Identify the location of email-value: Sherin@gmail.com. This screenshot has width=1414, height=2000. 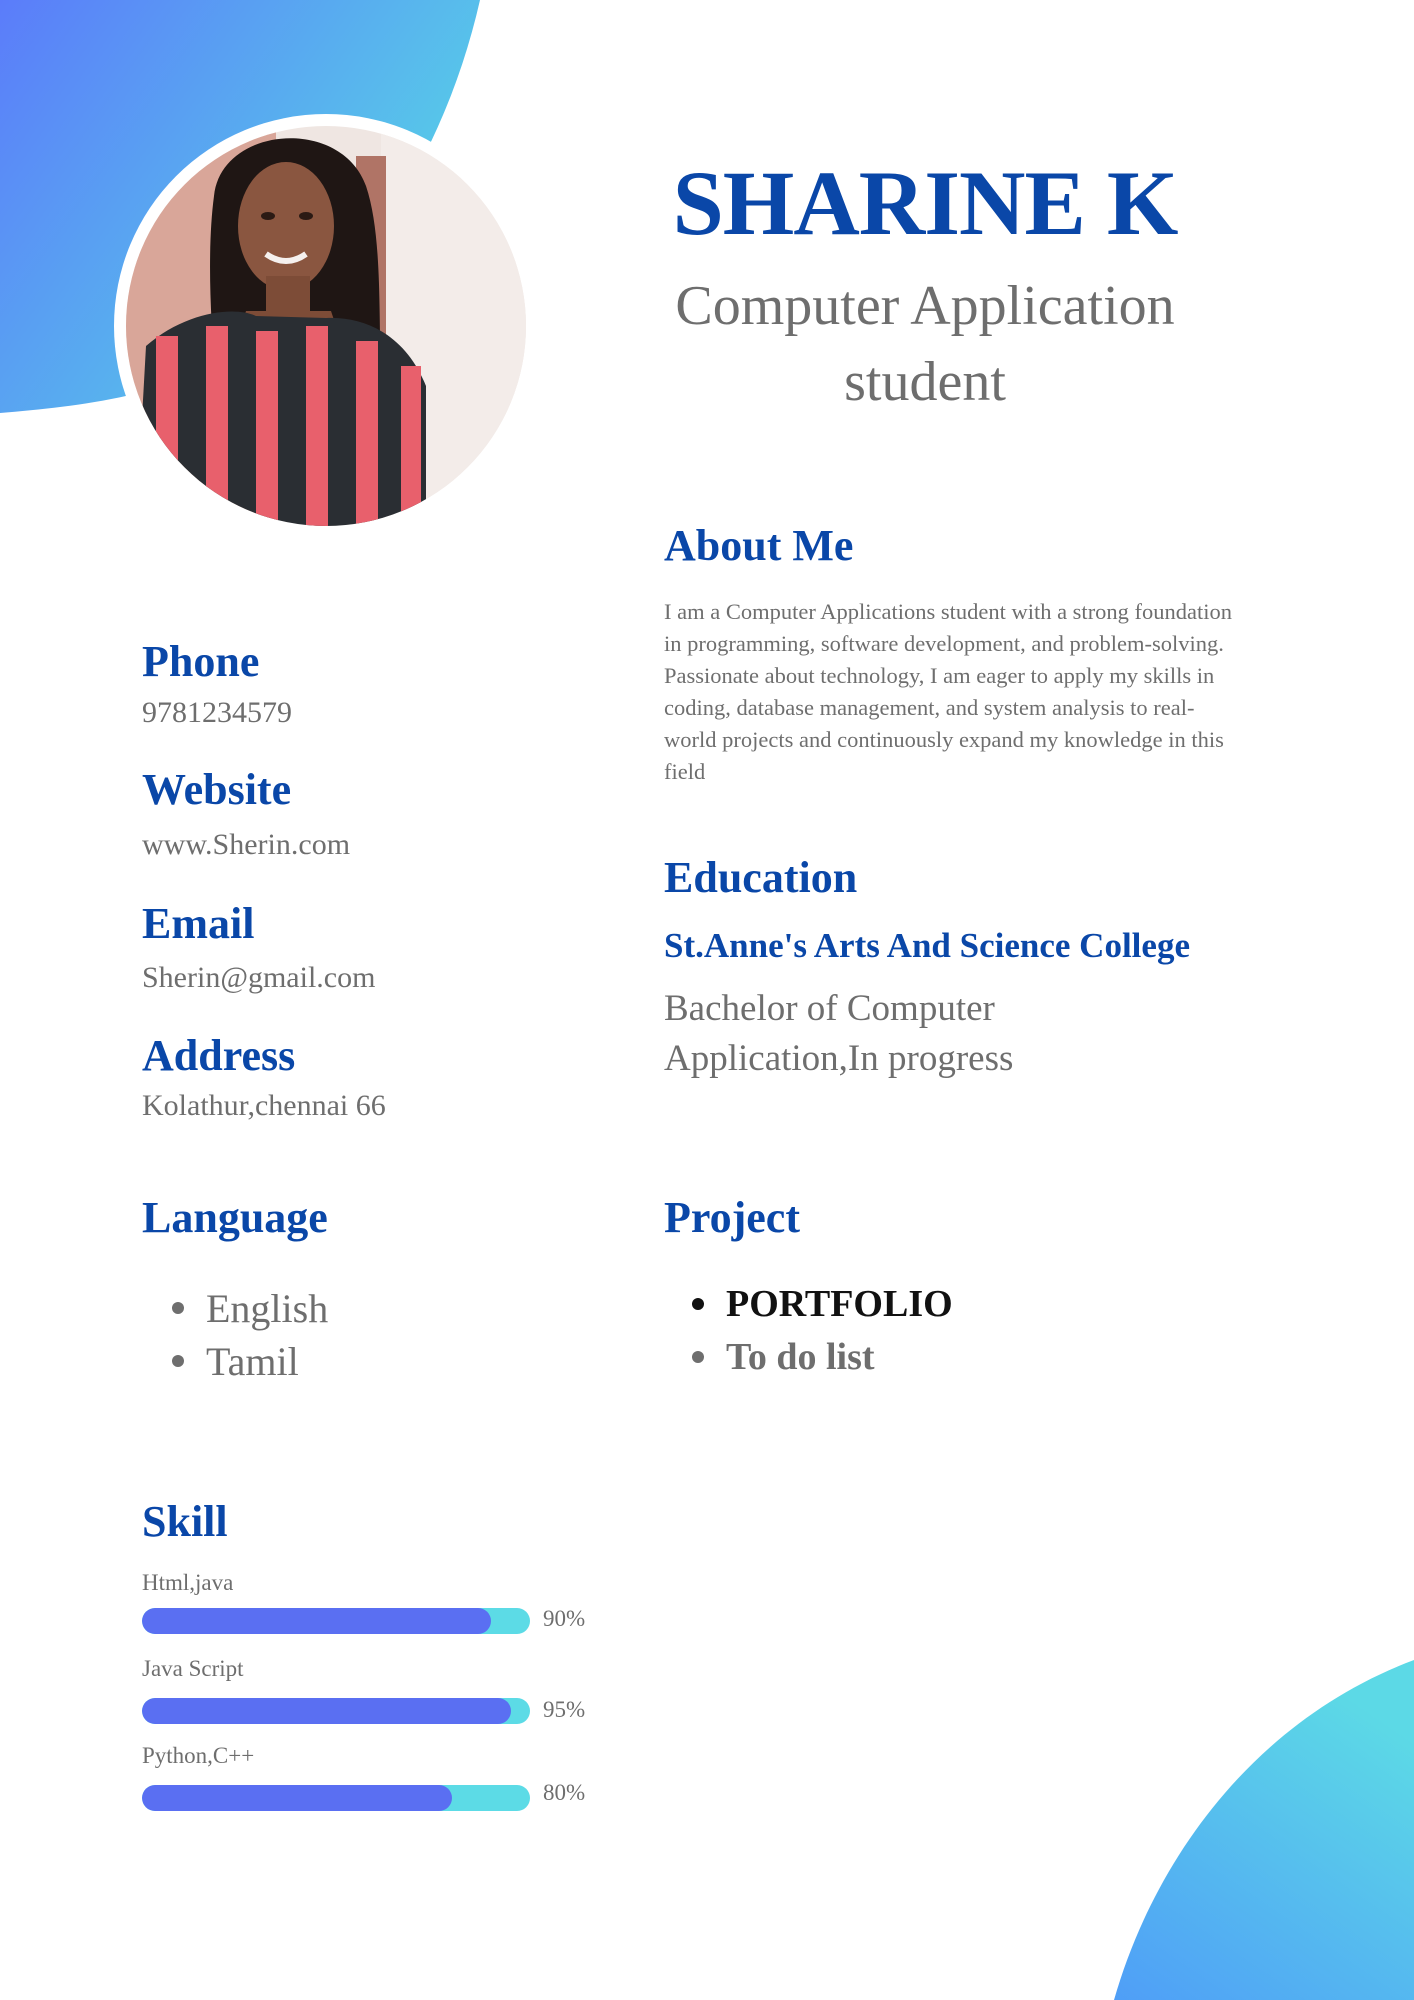
(259, 977).